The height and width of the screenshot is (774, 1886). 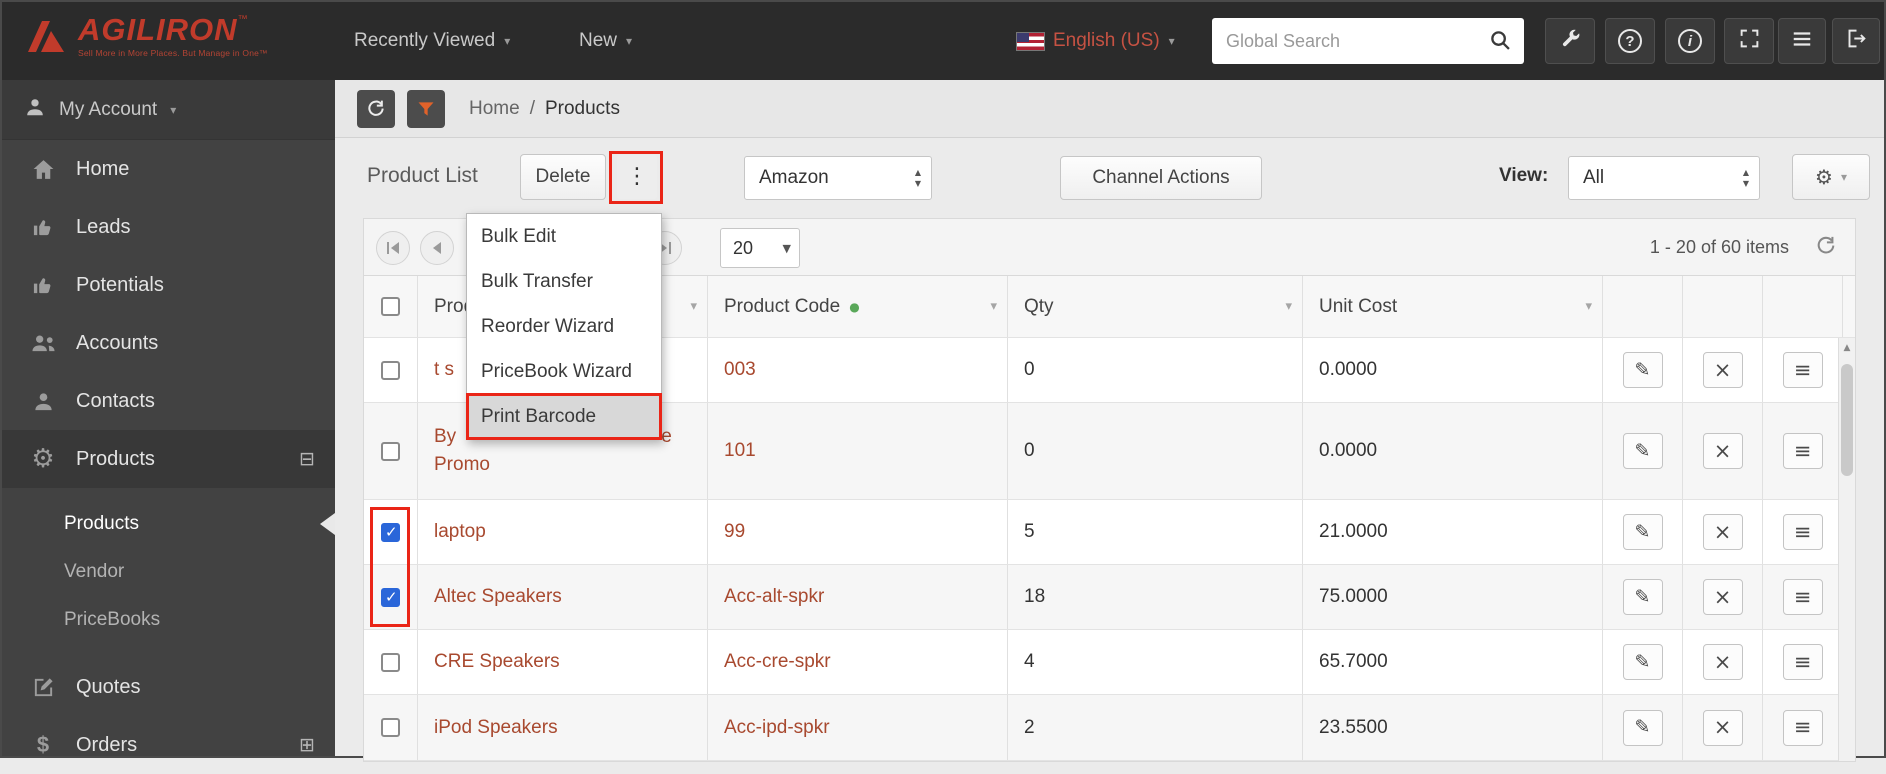 What do you see at coordinates (605, 41) in the screenshot?
I see `new-dropdown: New ▾` at bounding box center [605, 41].